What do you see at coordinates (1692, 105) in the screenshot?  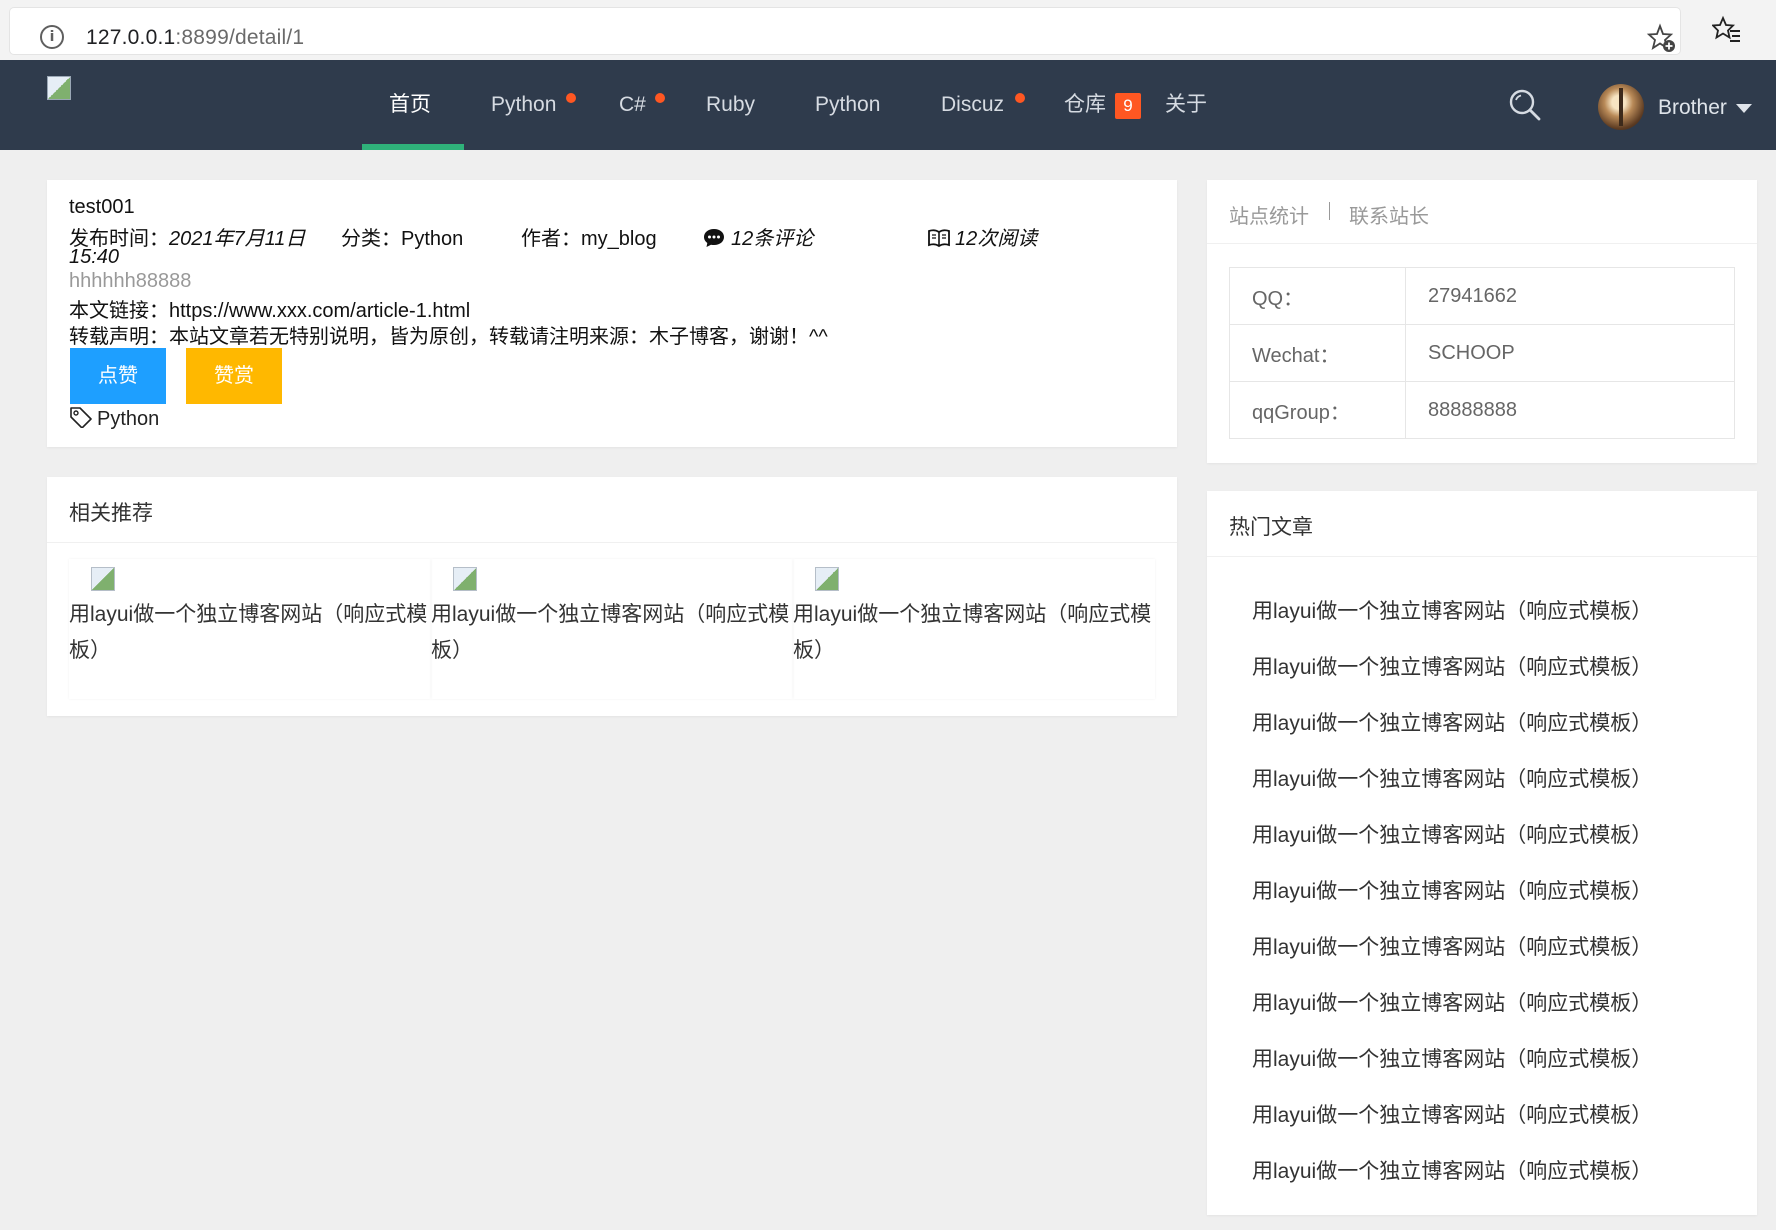 I see `user-name: Brother` at bounding box center [1692, 105].